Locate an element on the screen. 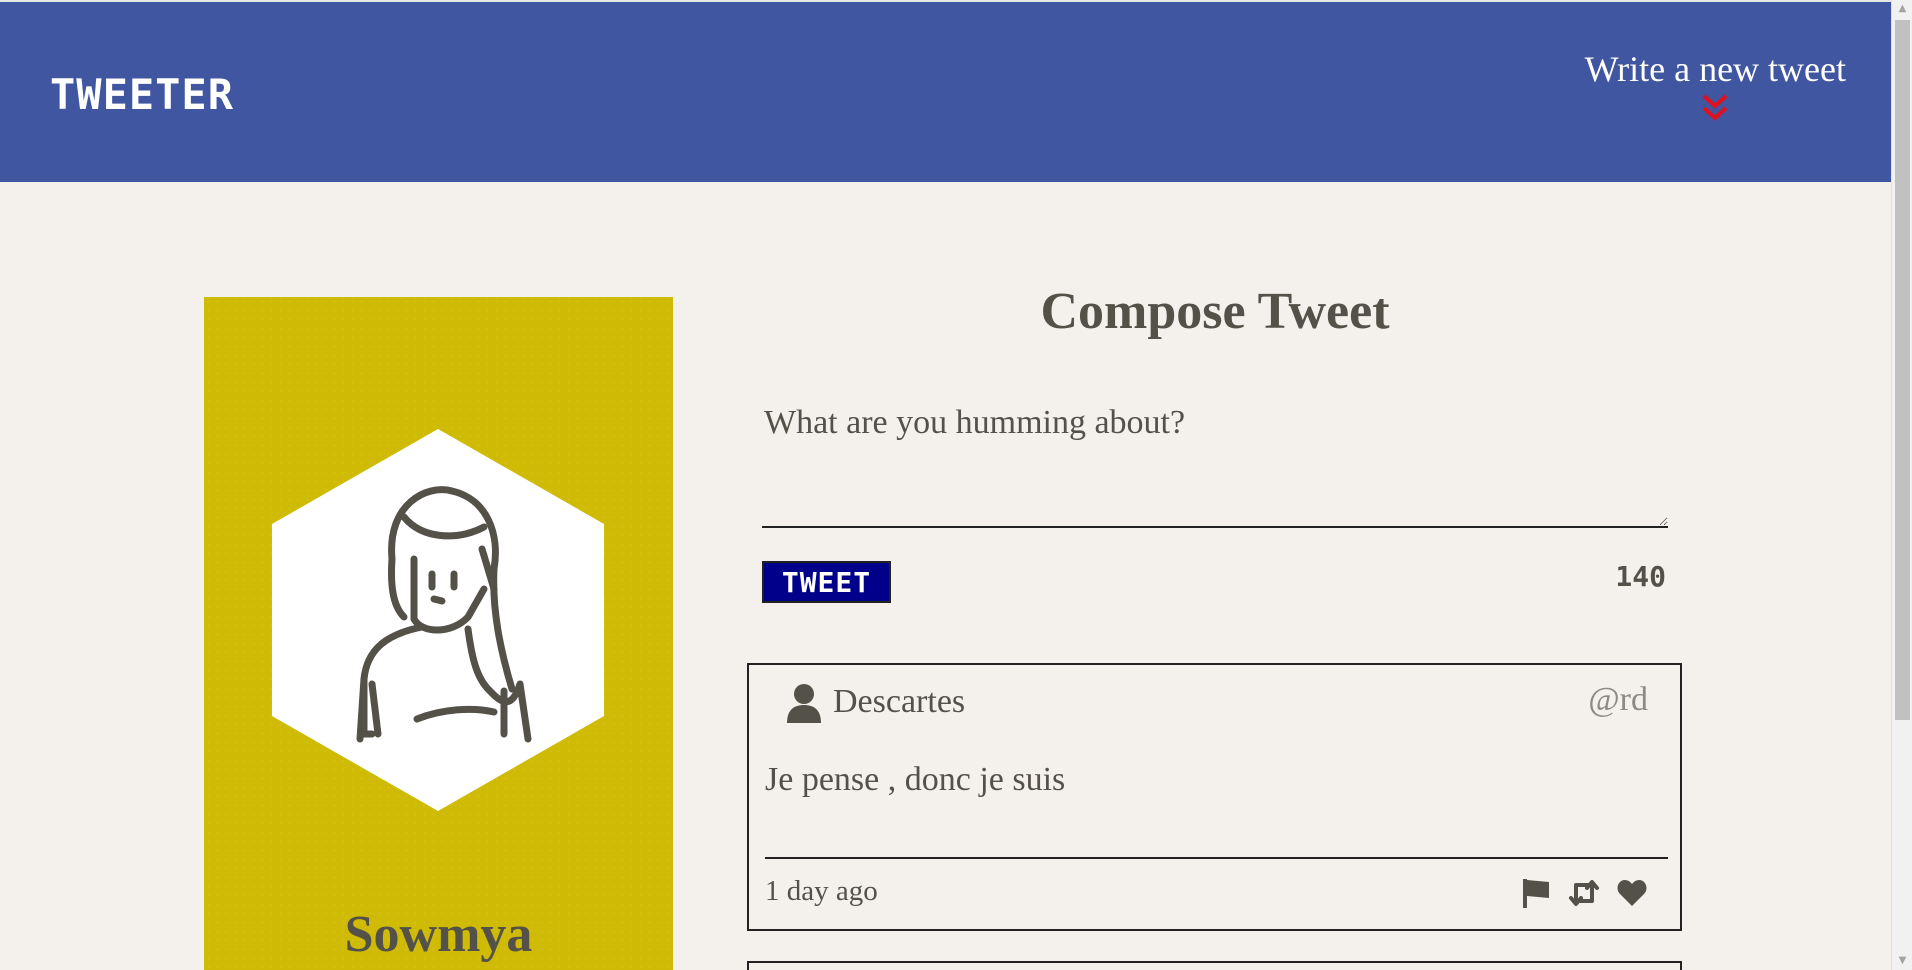 This screenshot has width=1912, height=970. character-counter: 140 is located at coordinates (1640, 576).